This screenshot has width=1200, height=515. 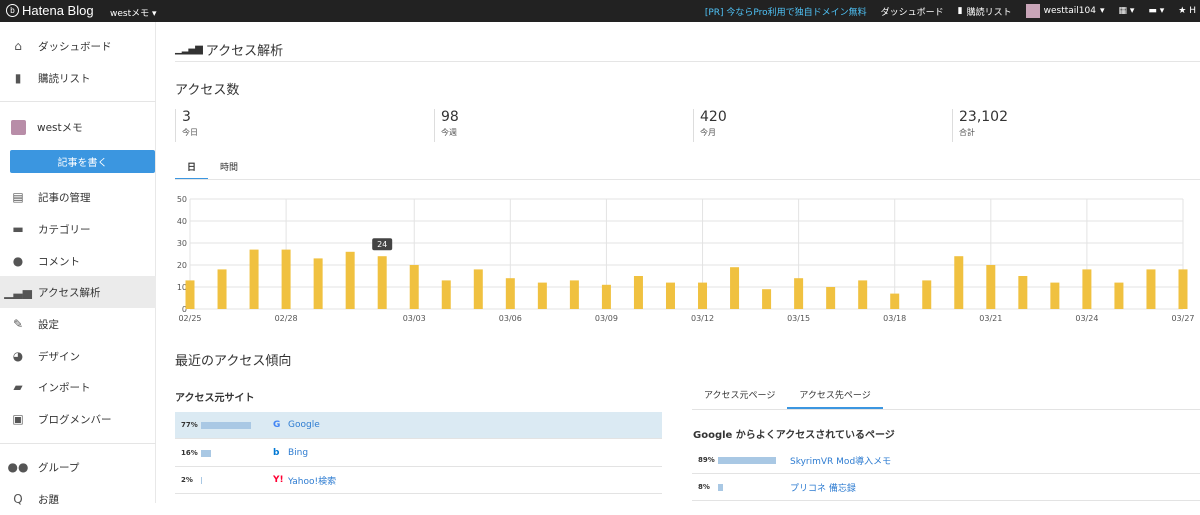 I want to click on y-tick-label: 40, so click(x=182, y=221).